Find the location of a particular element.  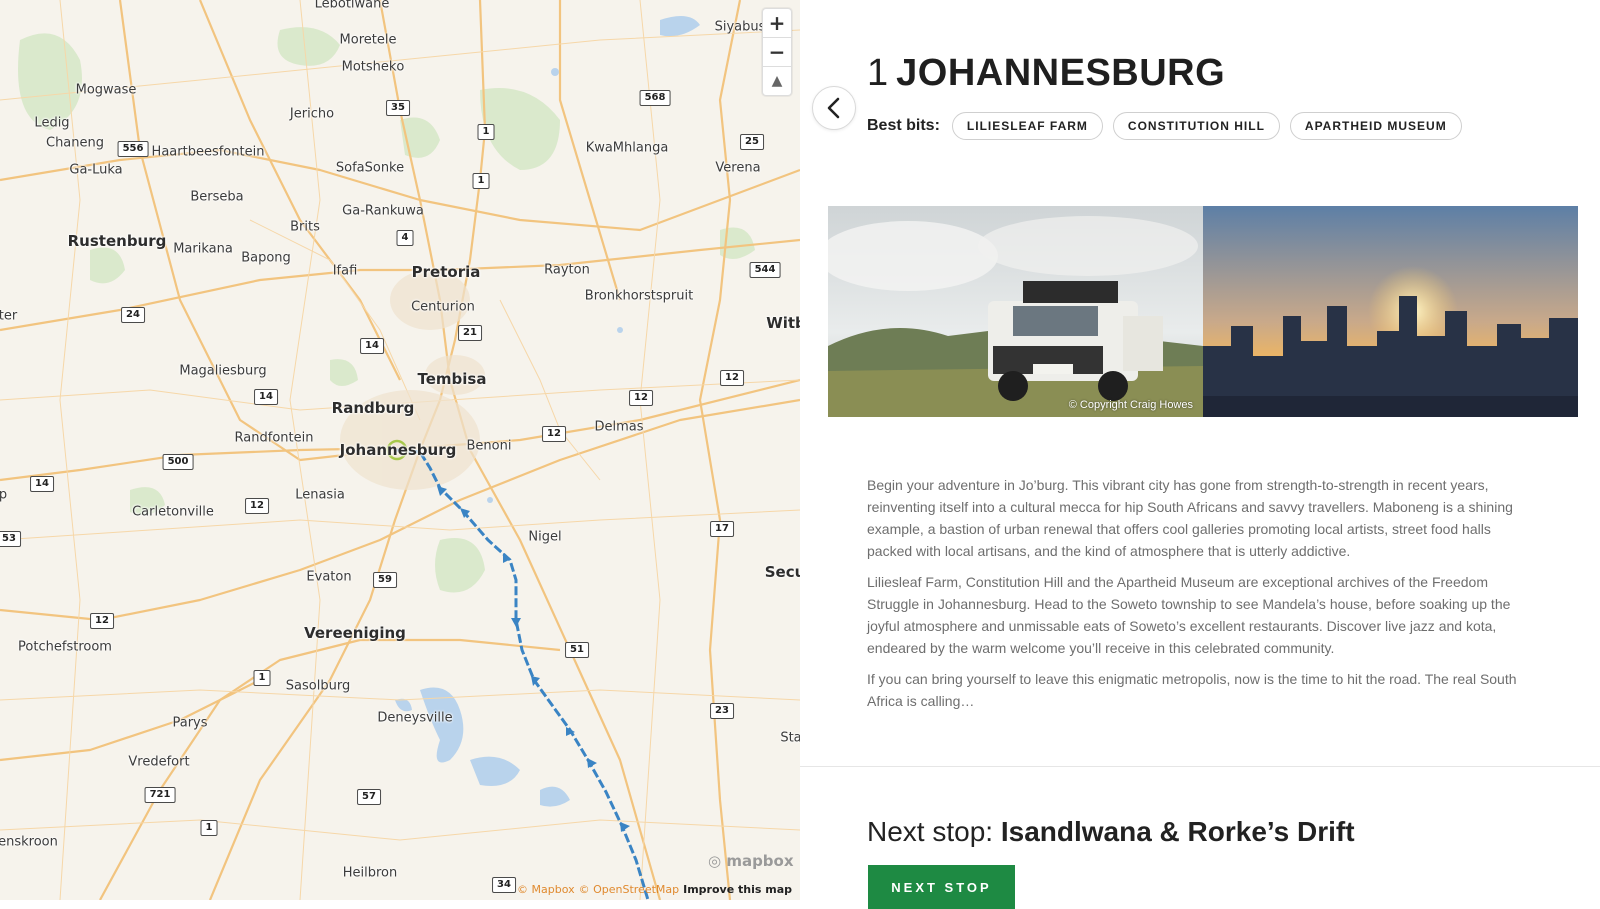

map-place-label: Johannesburg is located at coordinates (398, 450).